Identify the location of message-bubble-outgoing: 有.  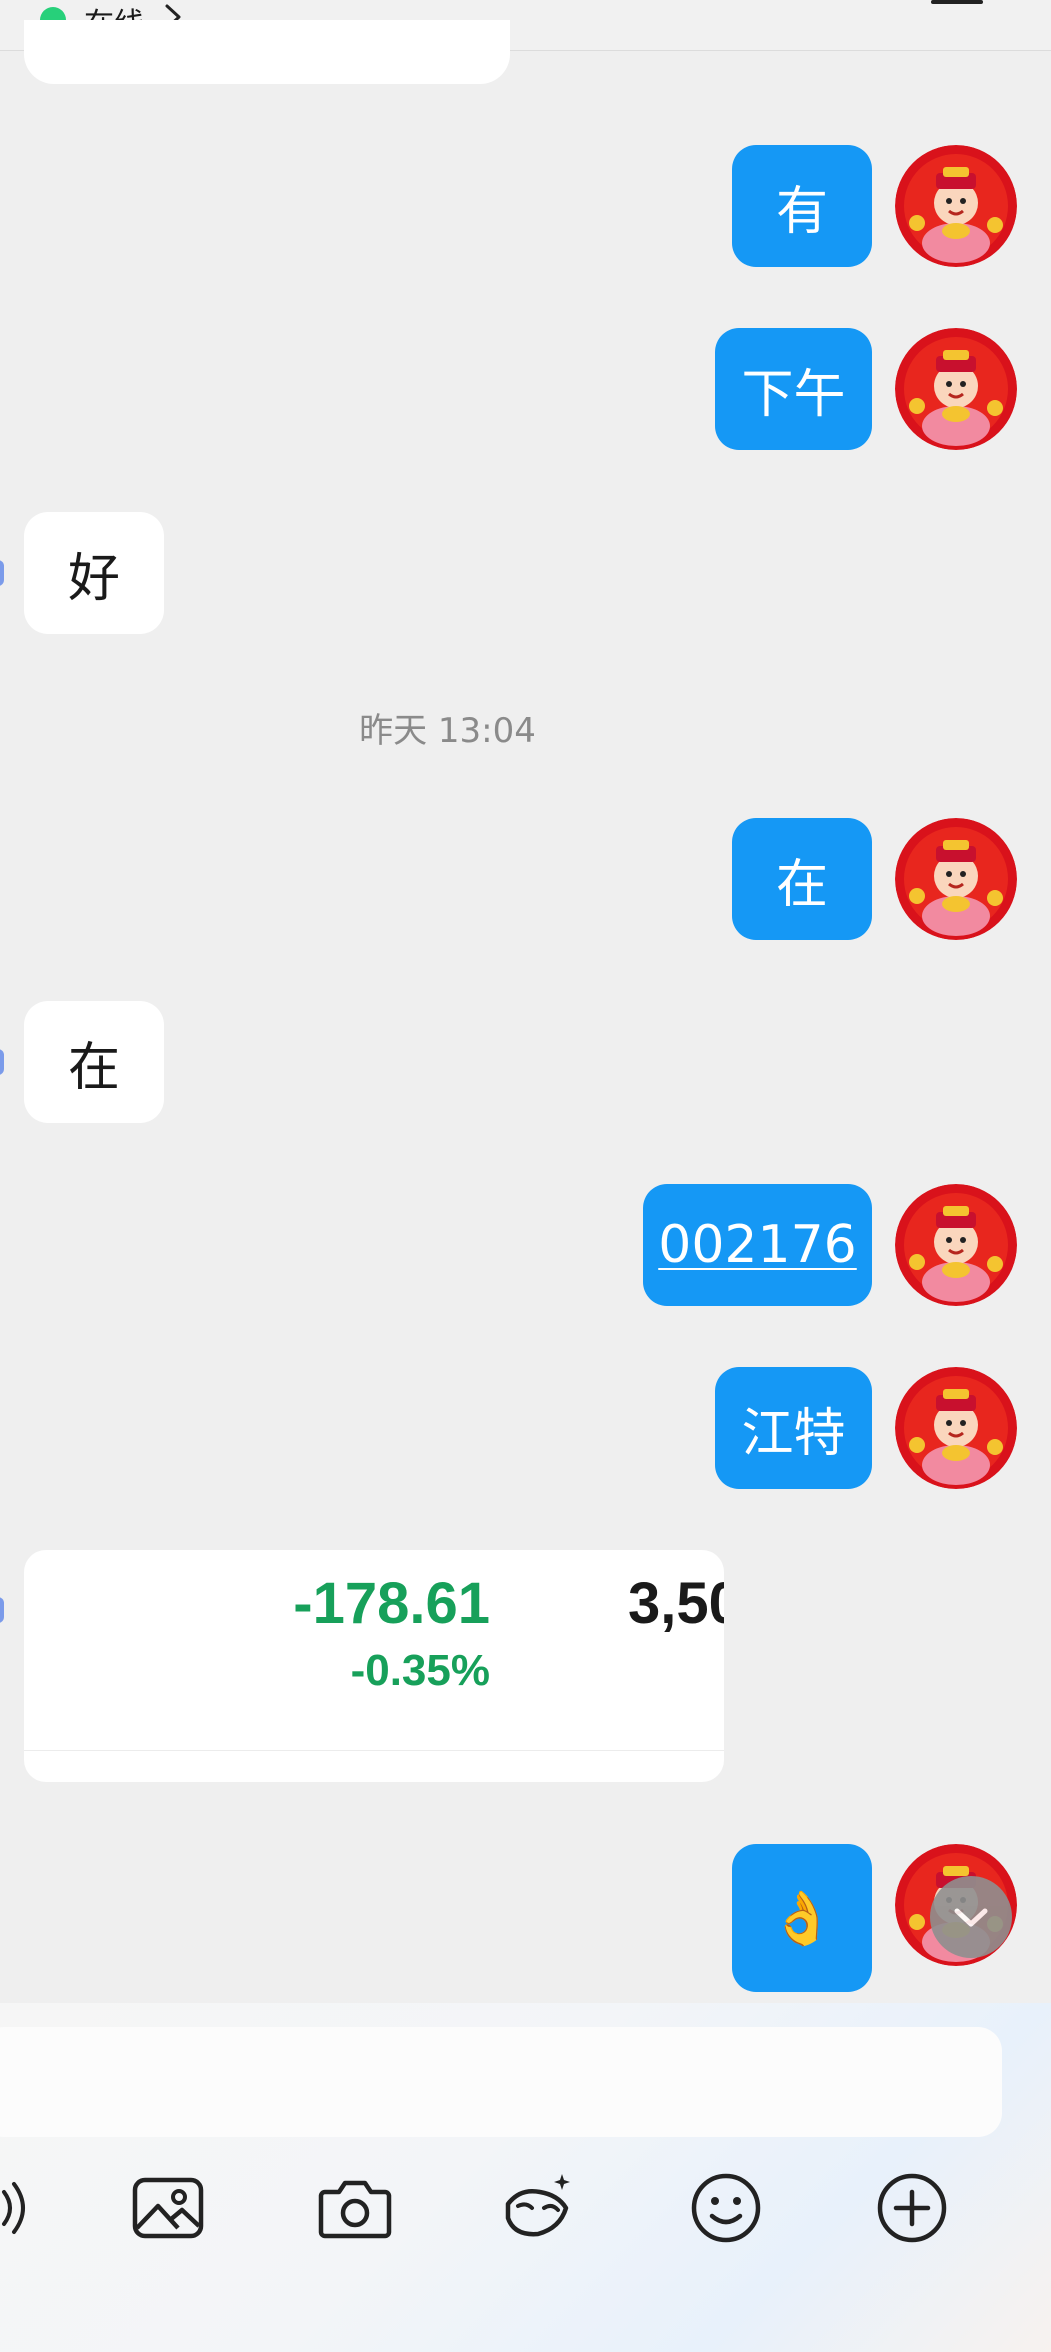
(802, 206).